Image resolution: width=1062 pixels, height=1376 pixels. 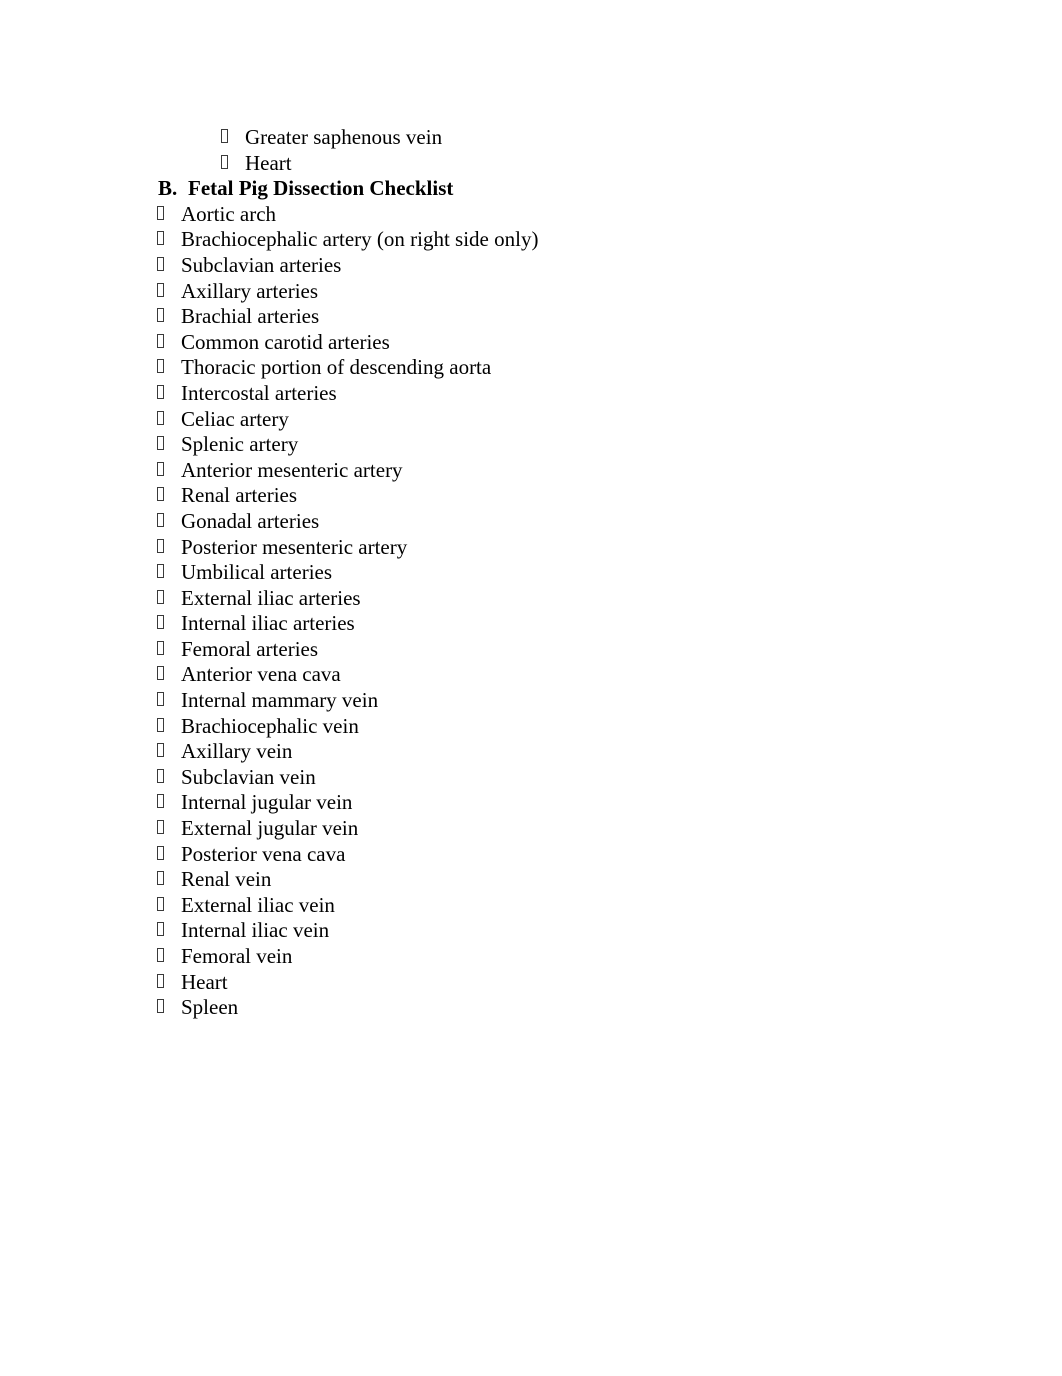 I want to click on list-item: Internal iliac arteries, so click(x=531, y=624).